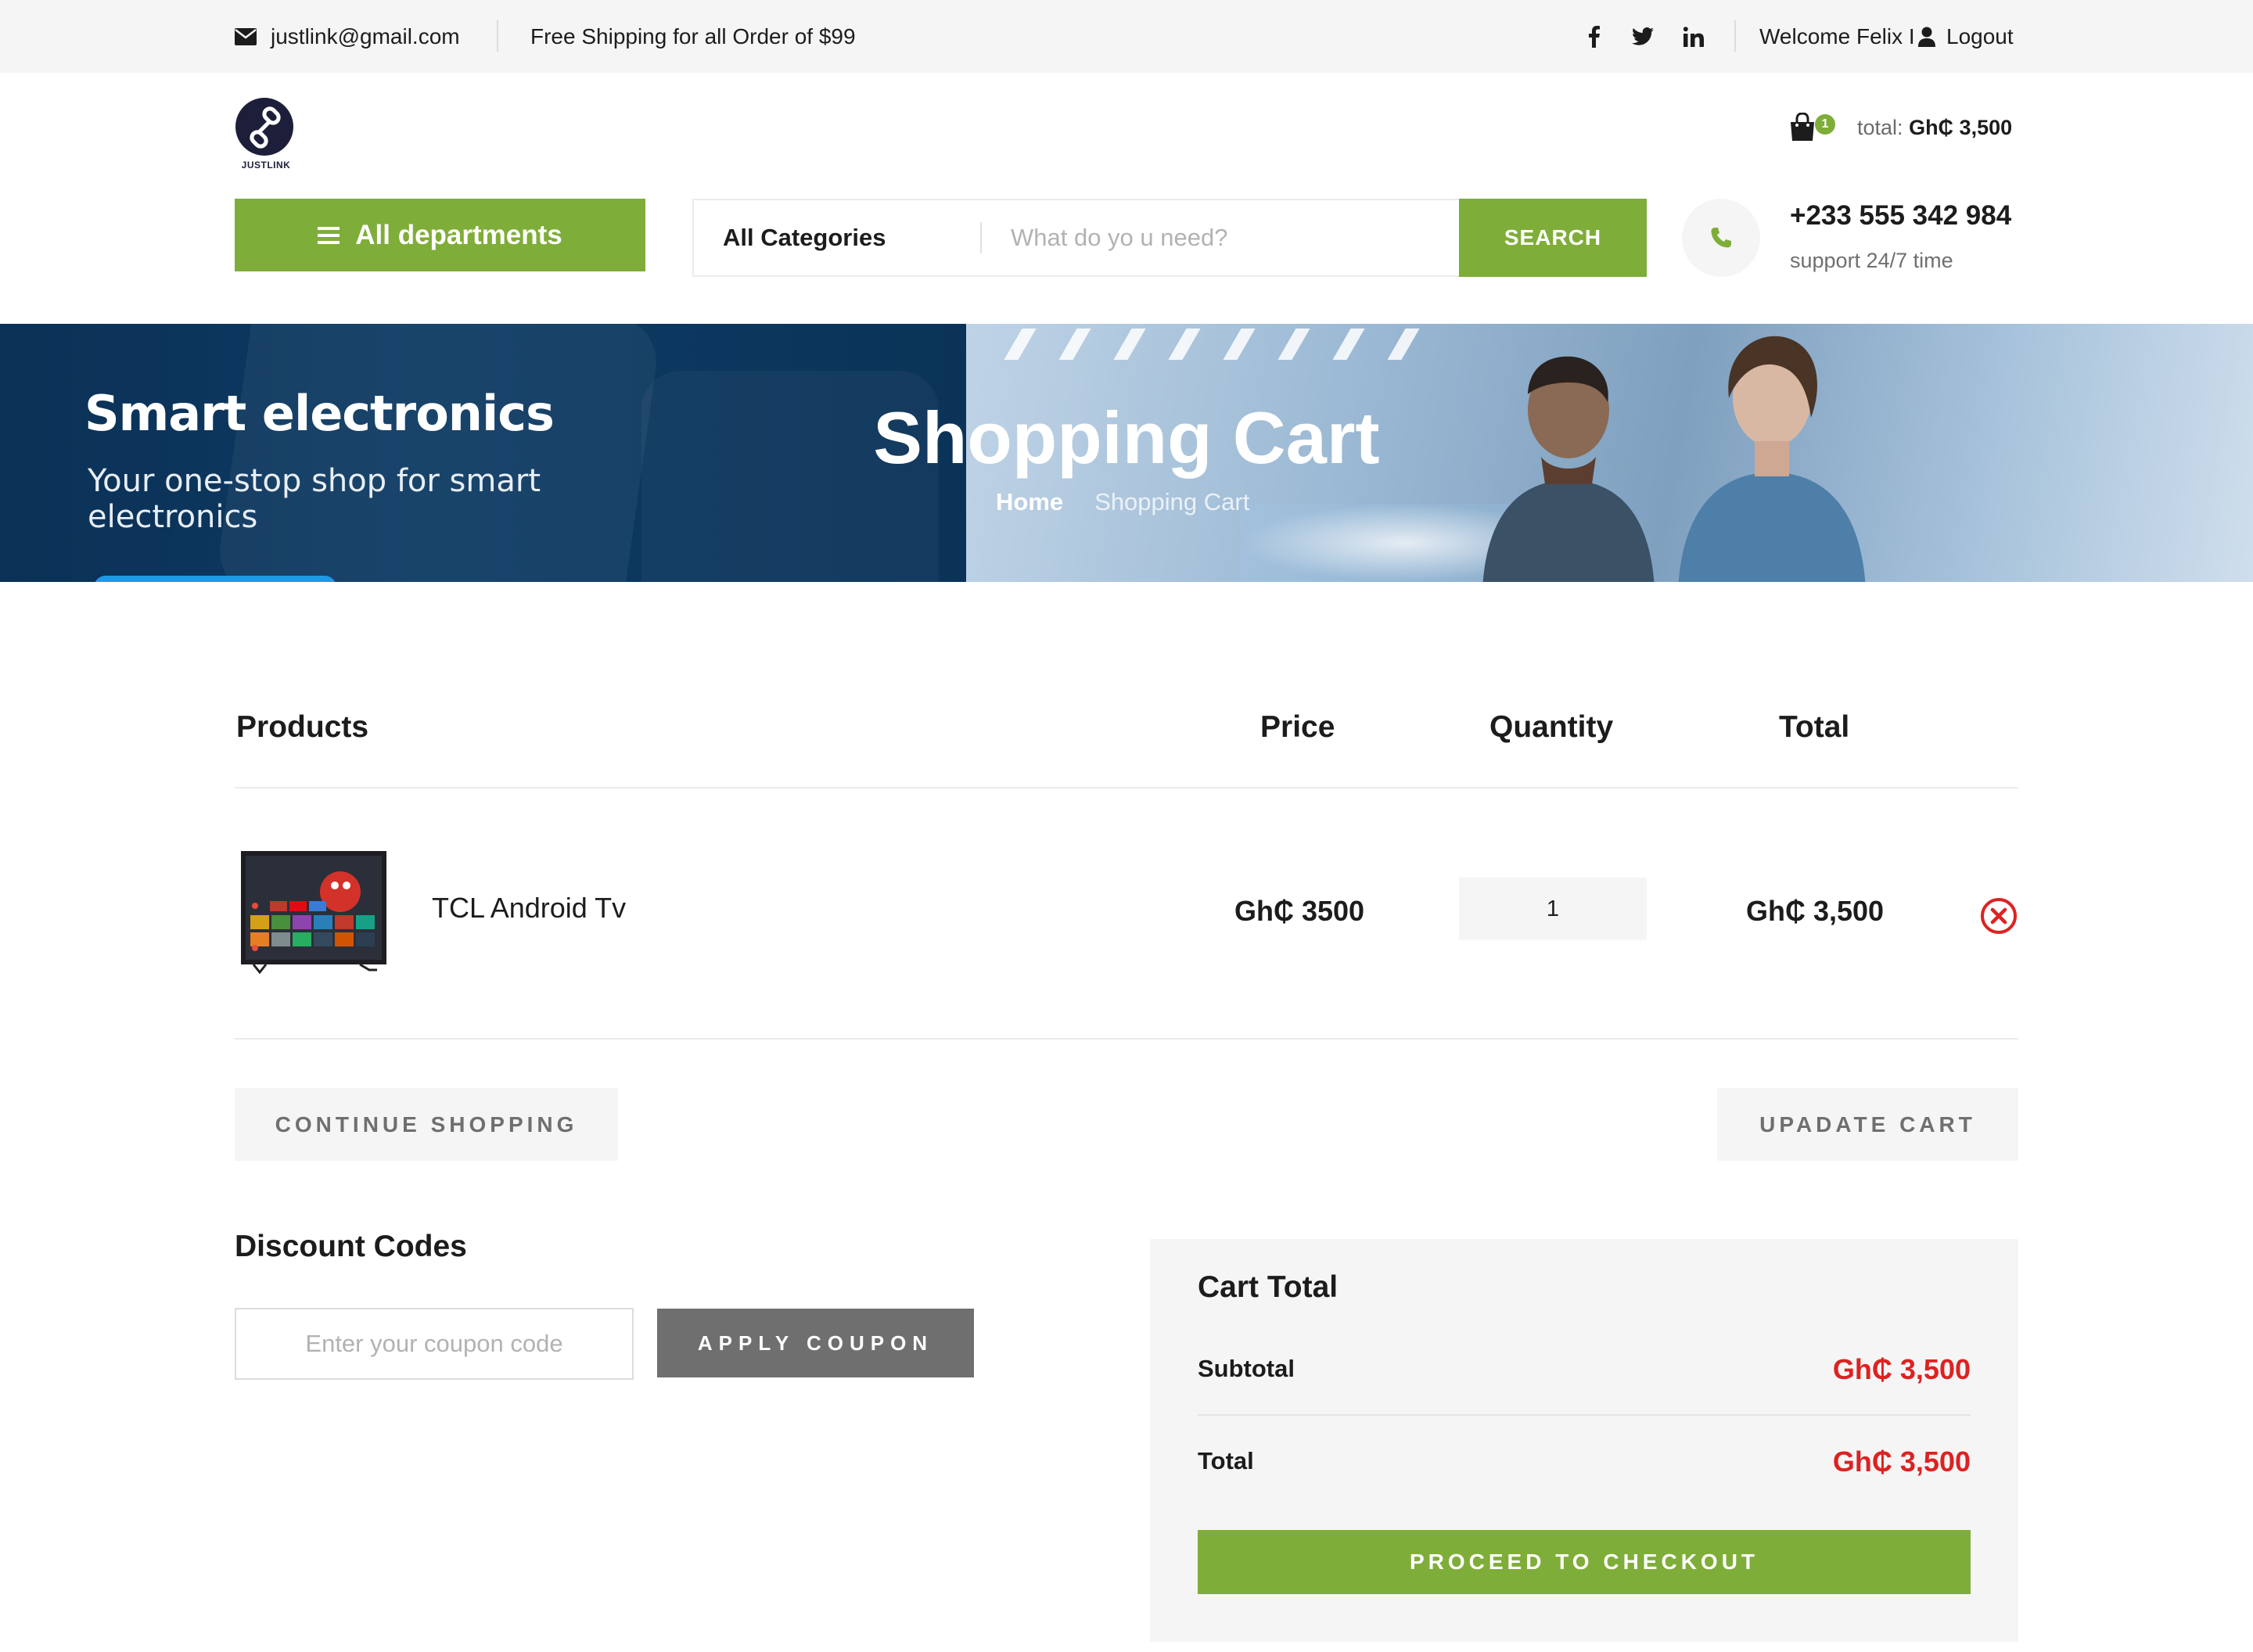  Describe the element at coordinates (1694, 36) in the screenshot. I see `linkedin-icon` at that location.